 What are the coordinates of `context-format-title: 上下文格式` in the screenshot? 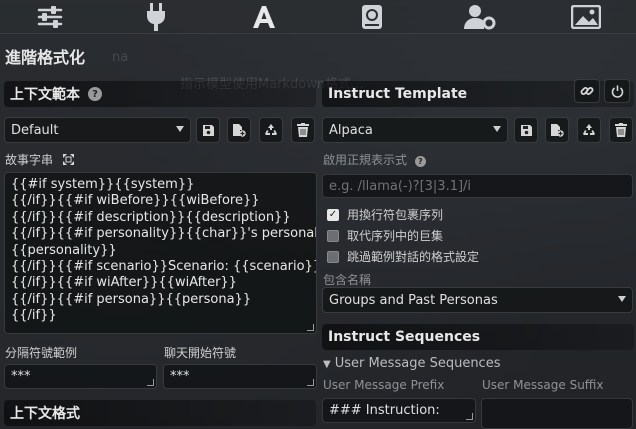 It's located at (45, 414).